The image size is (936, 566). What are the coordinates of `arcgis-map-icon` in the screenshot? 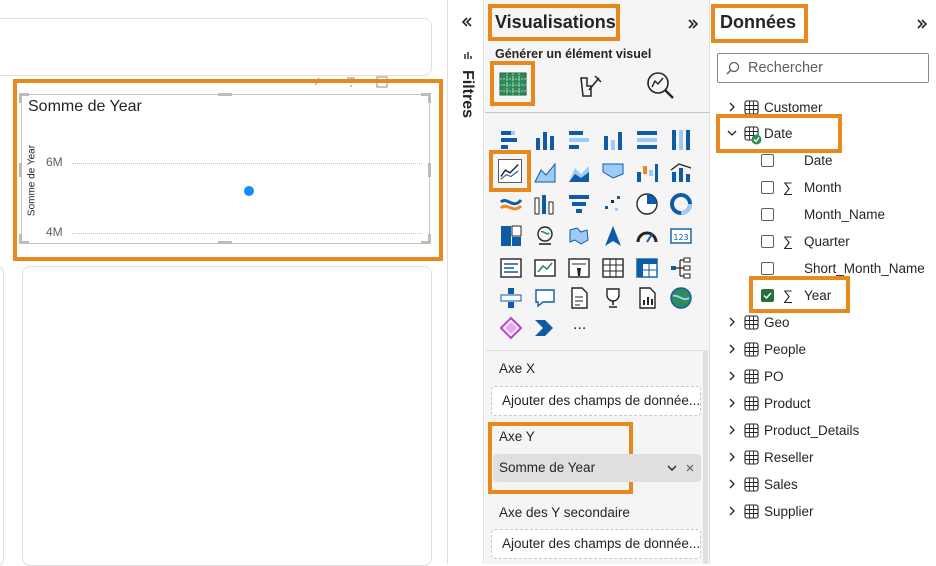 It's located at (681, 298).